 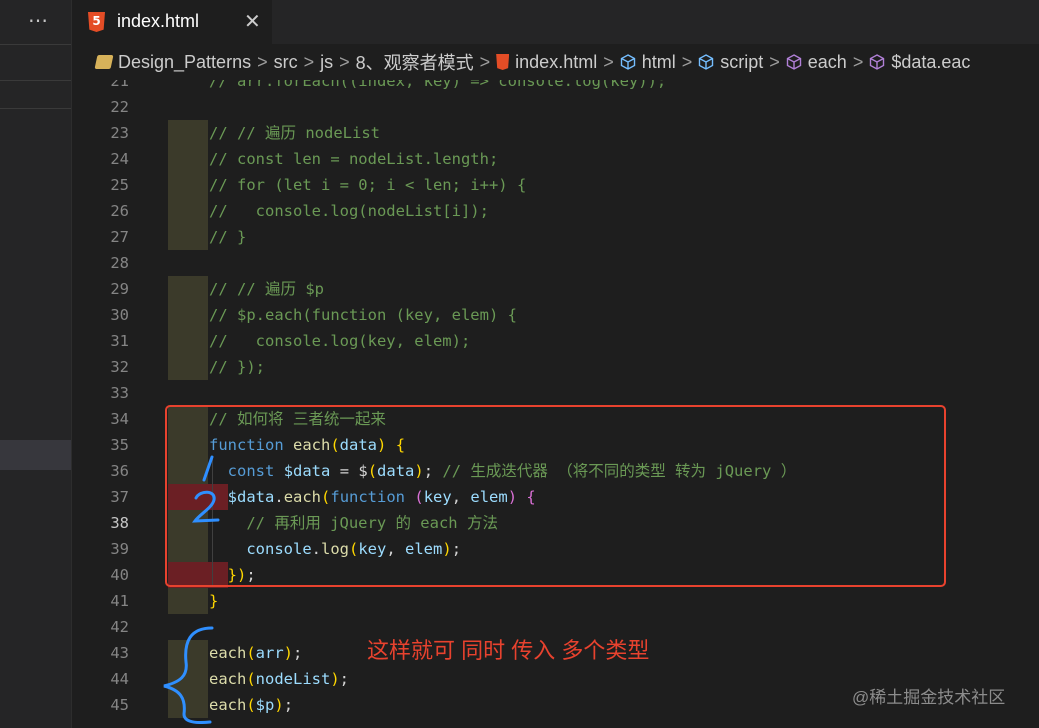 What do you see at coordinates (363, 315) in the screenshot?
I see `code-text: // $p.each(function (key, elem) {` at bounding box center [363, 315].